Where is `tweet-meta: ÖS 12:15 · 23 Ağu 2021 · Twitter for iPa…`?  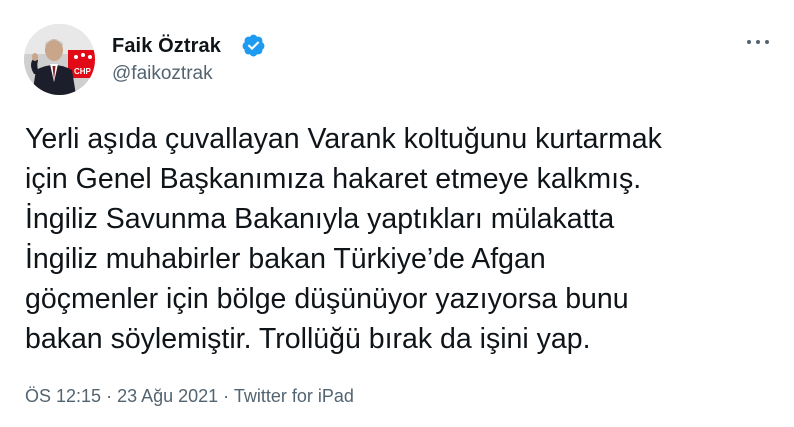 tweet-meta: ÖS 12:15 · 23 Ağu 2021 · Twitter for iPa… is located at coordinates (189, 396).